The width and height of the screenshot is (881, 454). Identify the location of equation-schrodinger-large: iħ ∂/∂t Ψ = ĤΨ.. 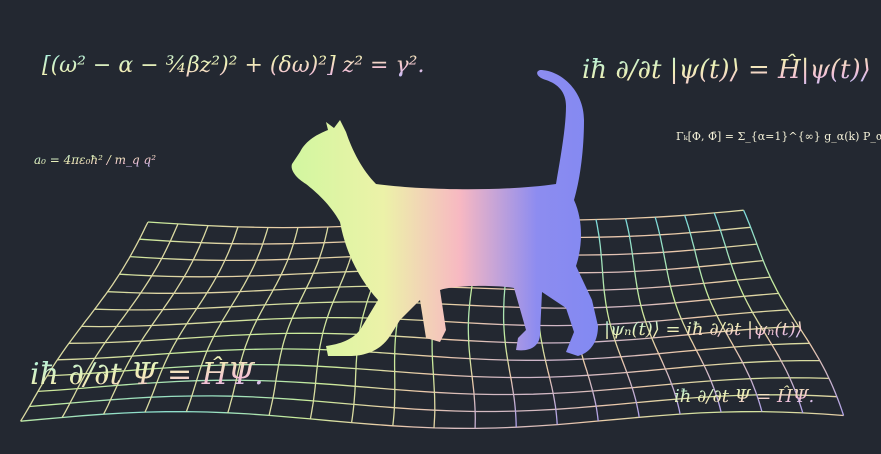
(147, 374).